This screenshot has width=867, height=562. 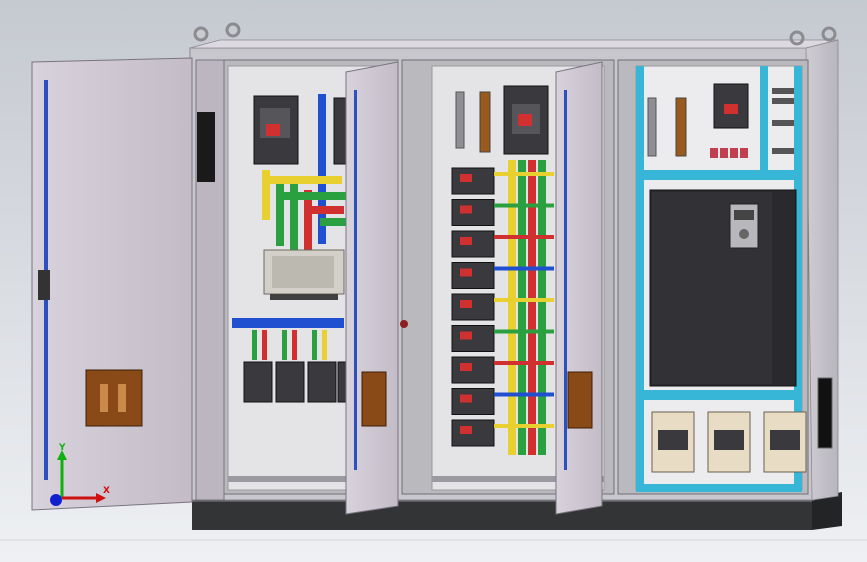 I want to click on door-middle-right, so click(x=579, y=288).